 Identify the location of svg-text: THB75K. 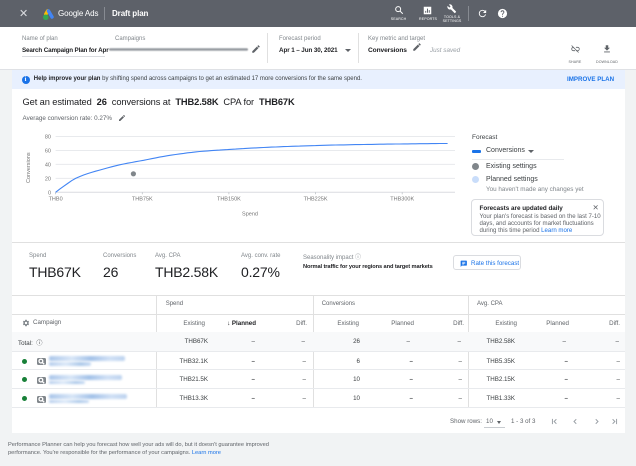
(142, 200).